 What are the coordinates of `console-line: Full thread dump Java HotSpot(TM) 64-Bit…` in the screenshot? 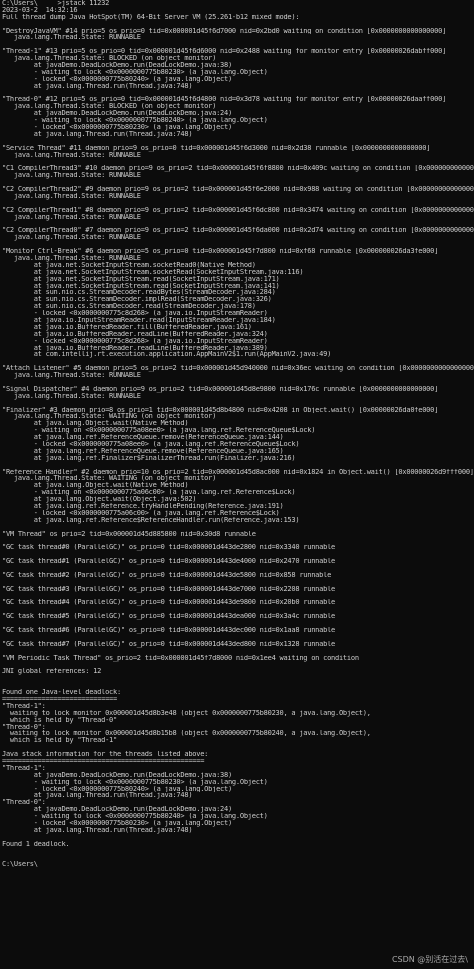 It's located at (151, 17).